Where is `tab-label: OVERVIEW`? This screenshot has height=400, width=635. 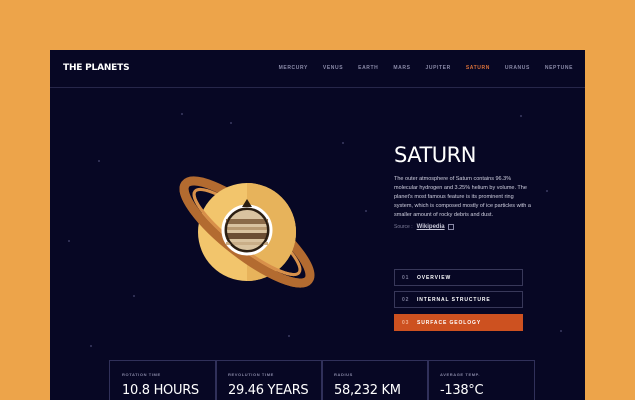
tab-label: OVERVIEW is located at coordinates (434, 277).